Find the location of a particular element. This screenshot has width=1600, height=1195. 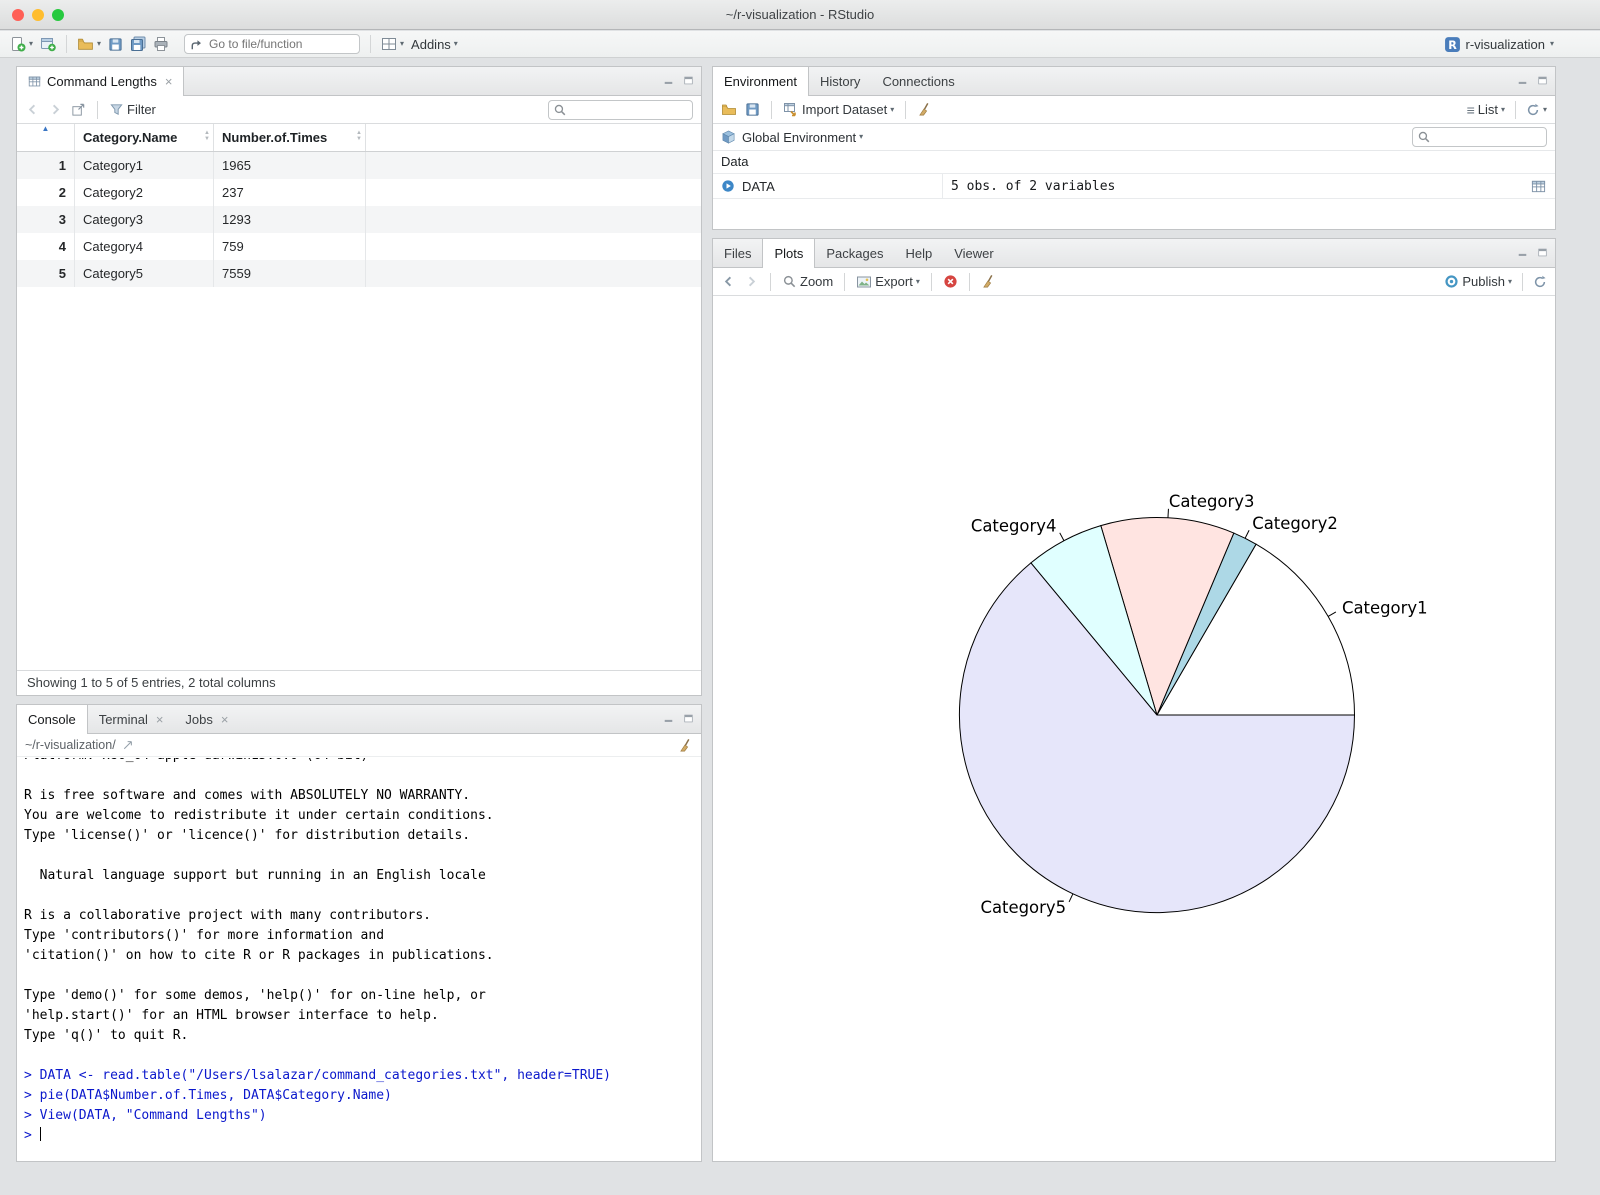

print-button is located at coordinates (161, 44).